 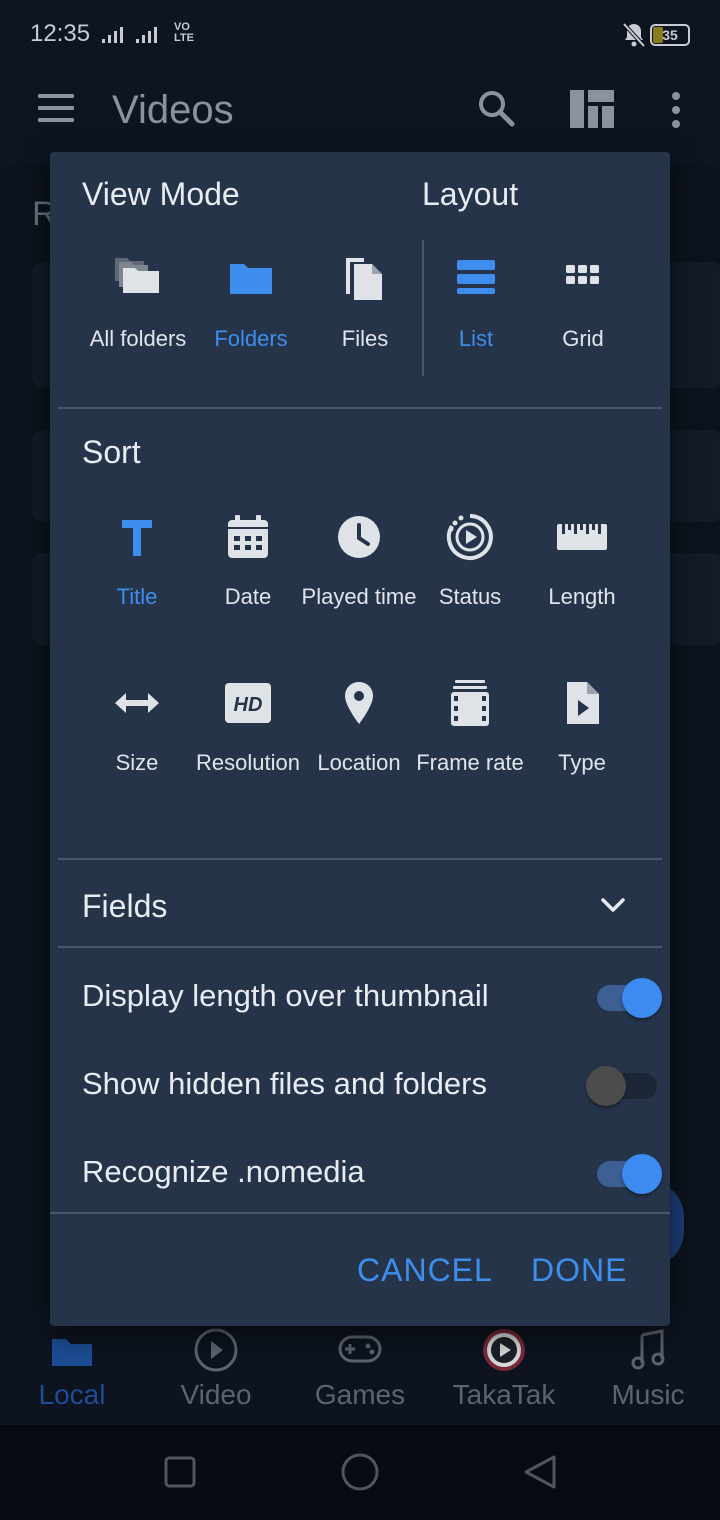 I want to click on nav-label: Music, so click(x=648, y=1394).